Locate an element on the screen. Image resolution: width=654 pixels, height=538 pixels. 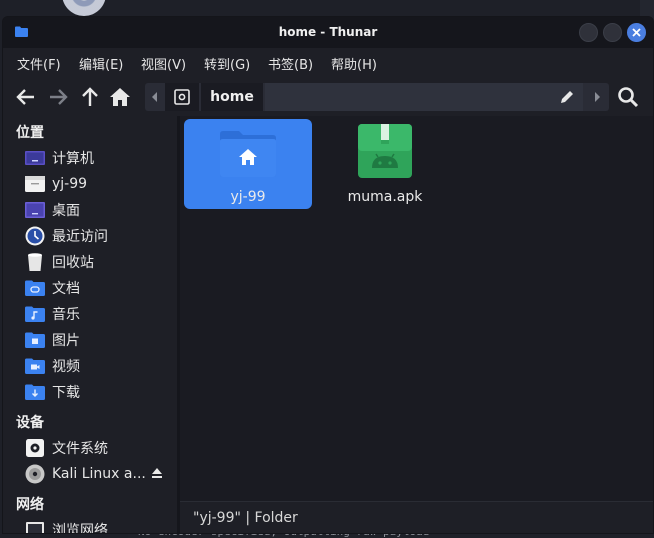
menu-help: 帮助(H) is located at coordinates (354, 63).